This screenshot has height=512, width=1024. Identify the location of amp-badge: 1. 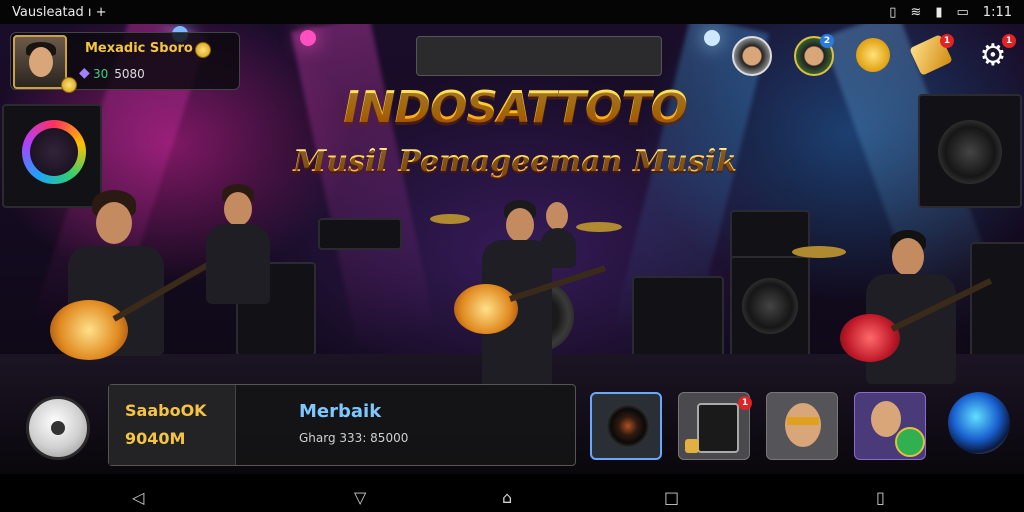
(745, 403).